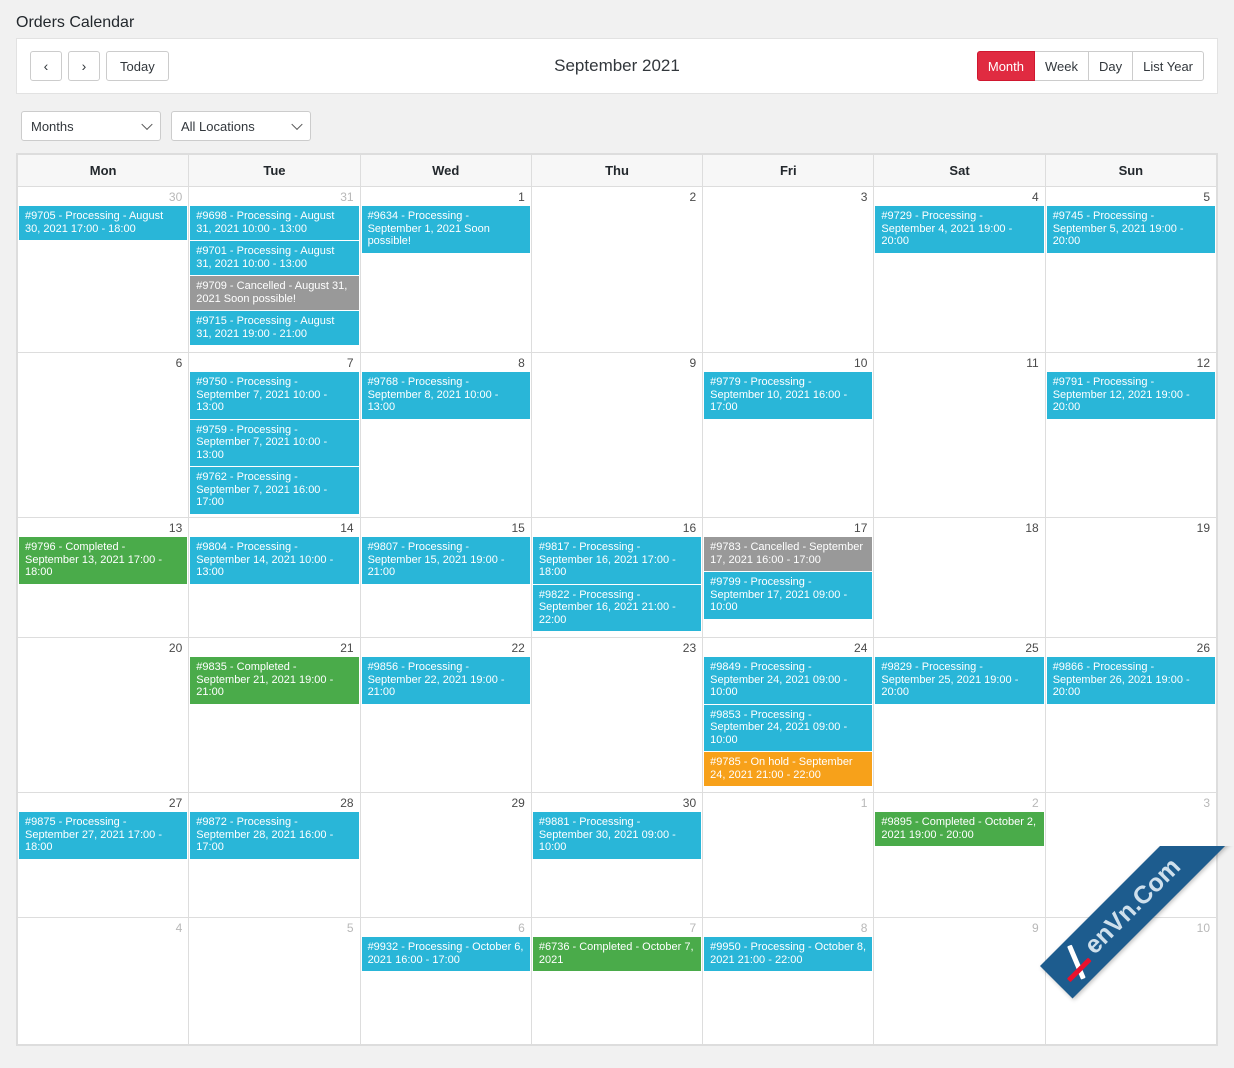  What do you see at coordinates (1032, 648) in the screenshot?
I see `day-number: 25` at bounding box center [1032, 648].